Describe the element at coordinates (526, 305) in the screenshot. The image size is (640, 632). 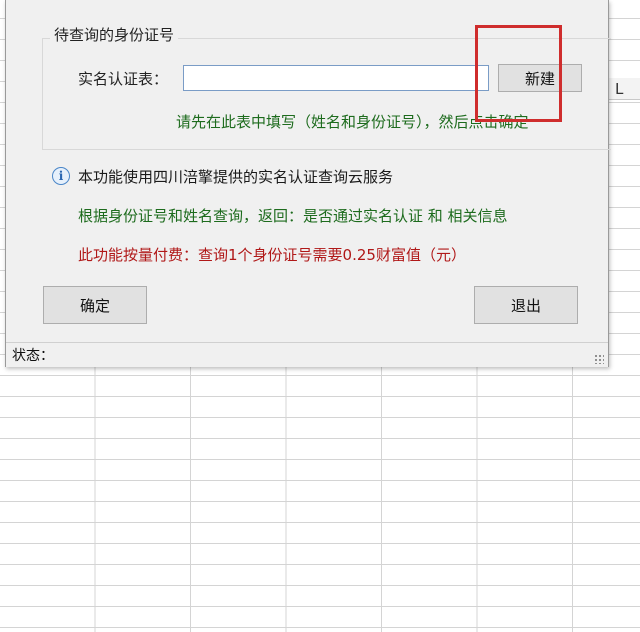
I see `exit-button: 退出` at that location.